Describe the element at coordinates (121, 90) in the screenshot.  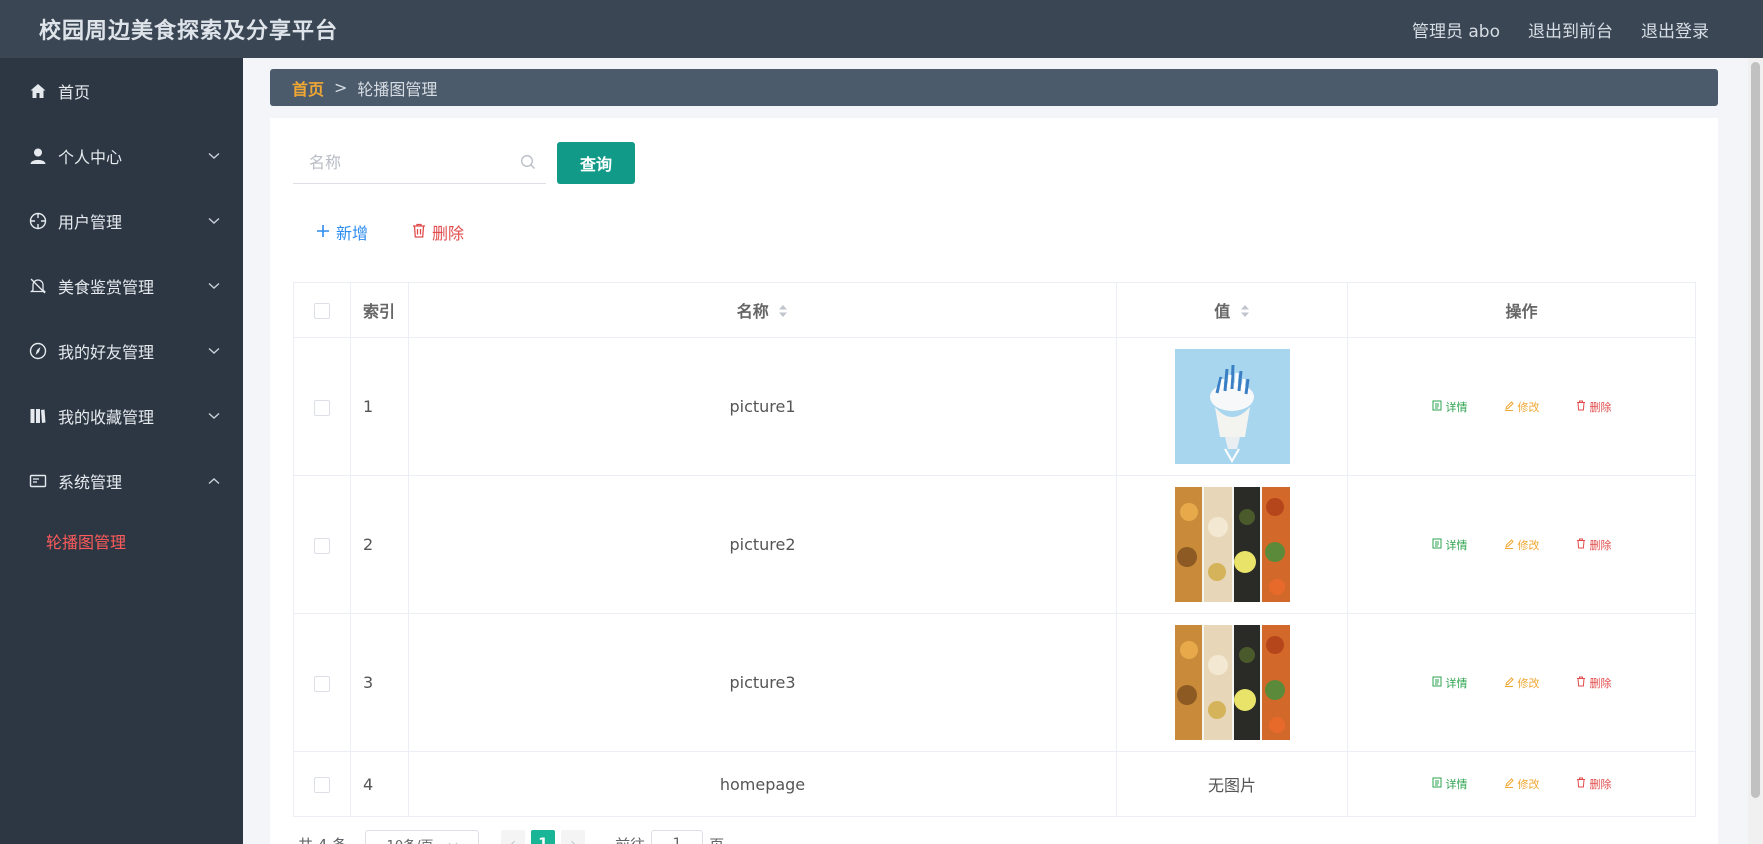
I see `sidebar-item-home: 首页` at that location.